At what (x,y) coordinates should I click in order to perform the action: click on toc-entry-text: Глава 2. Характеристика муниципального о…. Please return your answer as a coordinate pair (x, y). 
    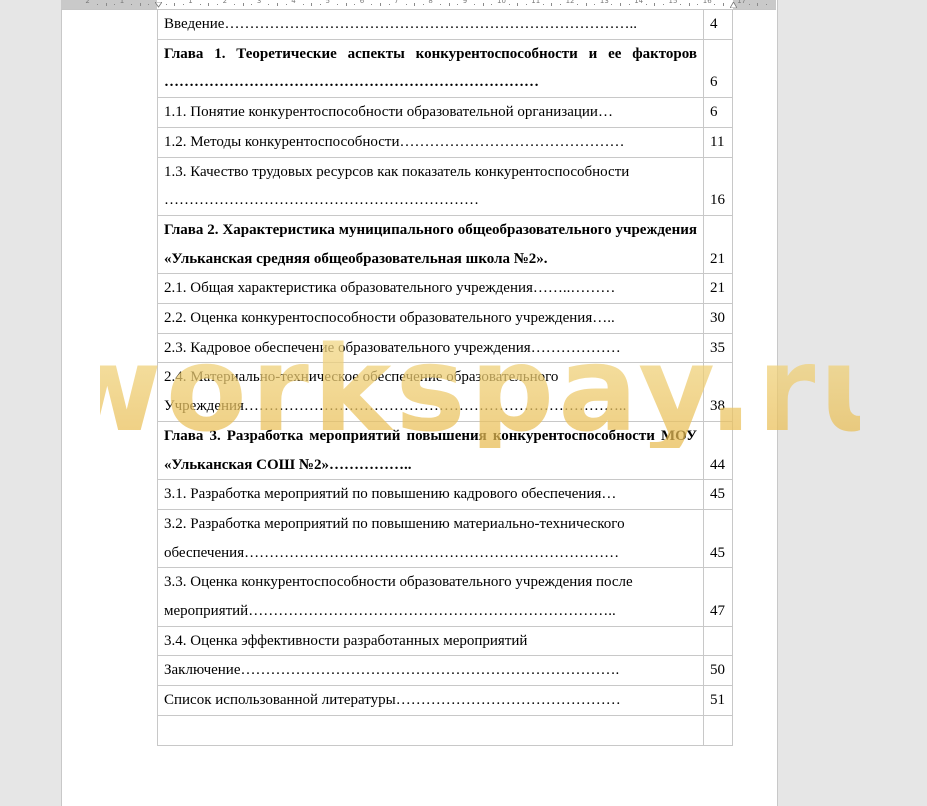
    Looking at the image, I should click on (430, 244).